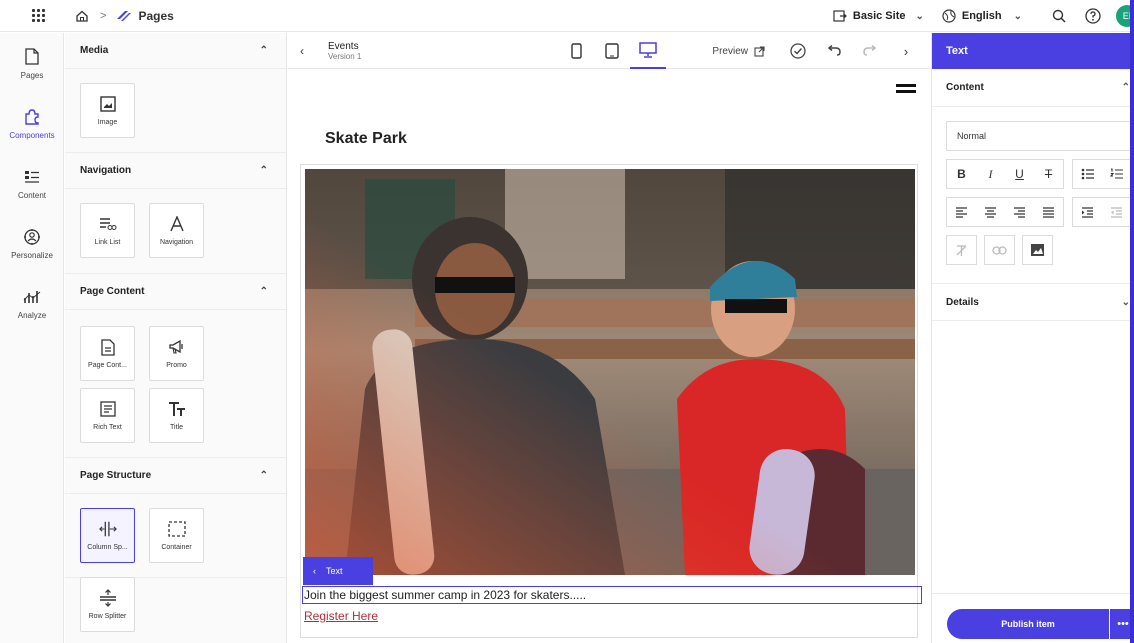 Image resolution: width=1134 pixels, height=643 pixels. What do you see at coordinates (108, 224) in the screenshot?
I see `link-list-icon` at bounding box center [108, 224].